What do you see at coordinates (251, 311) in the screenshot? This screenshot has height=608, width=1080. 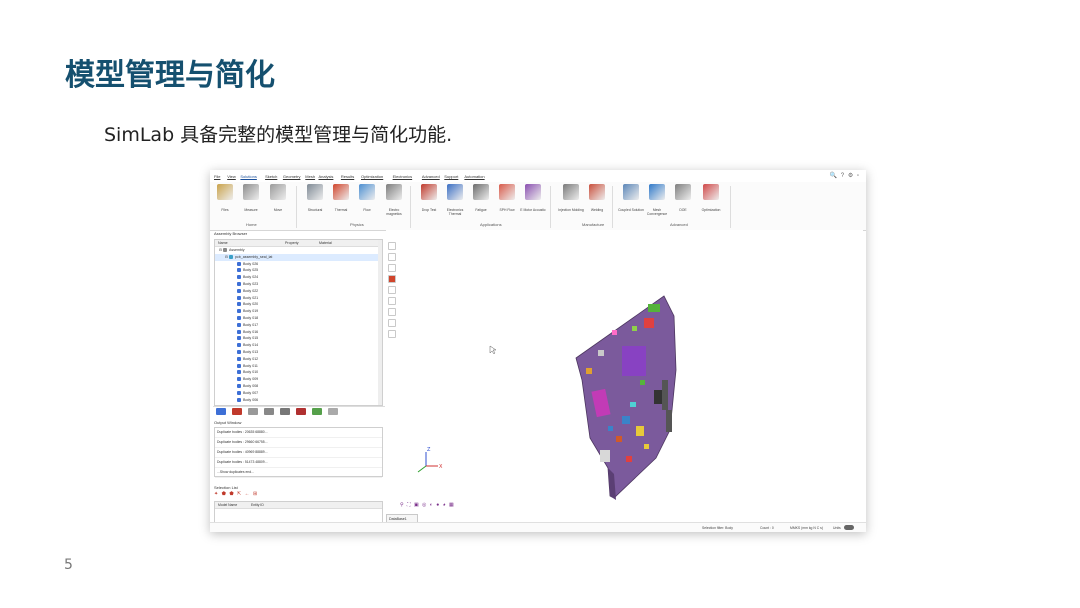 I see `body-label: Body 019` at bounding box center [251, 311].